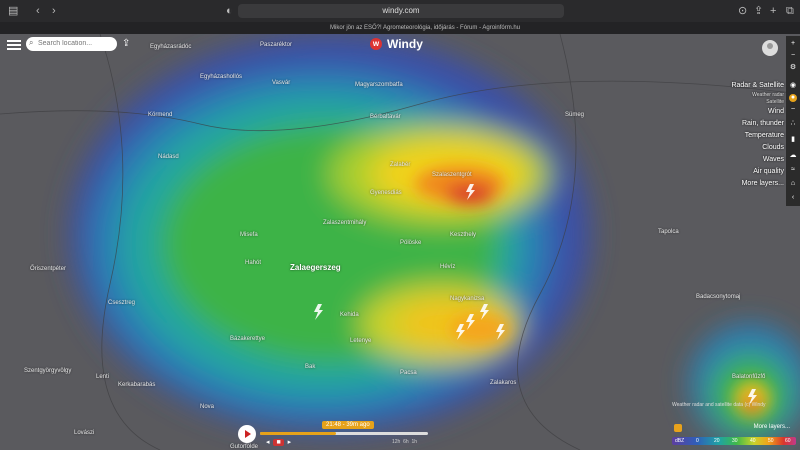 Image resolution: width=800 pixels, height=450 pixels. Describe the element at coordinates (717, 441) in the screenshot. I see `legend-value: 20` at that location.